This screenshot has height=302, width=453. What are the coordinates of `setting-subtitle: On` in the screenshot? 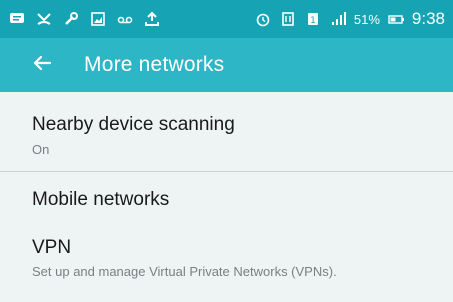 It's located at (41, 149).